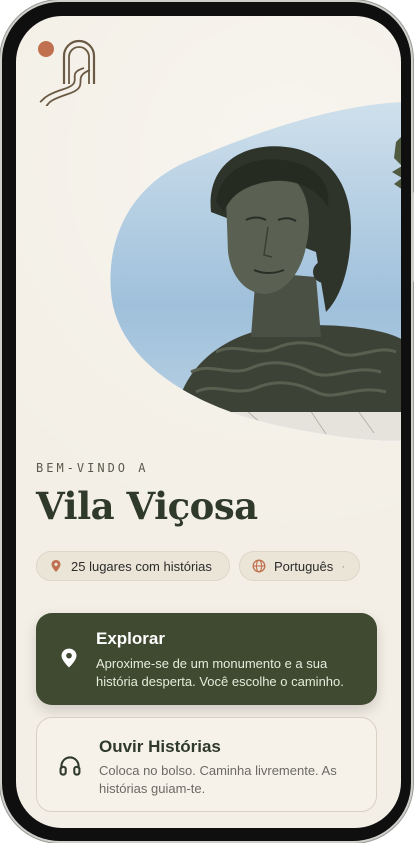  I want to click on language-selector: Português ·, so click(299, 566).